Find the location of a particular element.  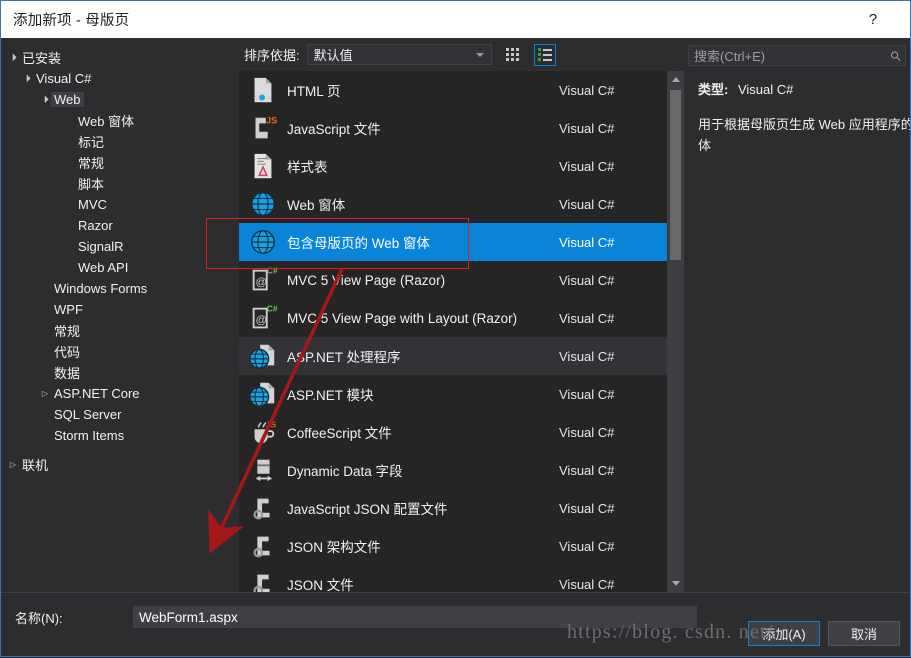

json-config-file-icon is located at coordinates (261, 509).